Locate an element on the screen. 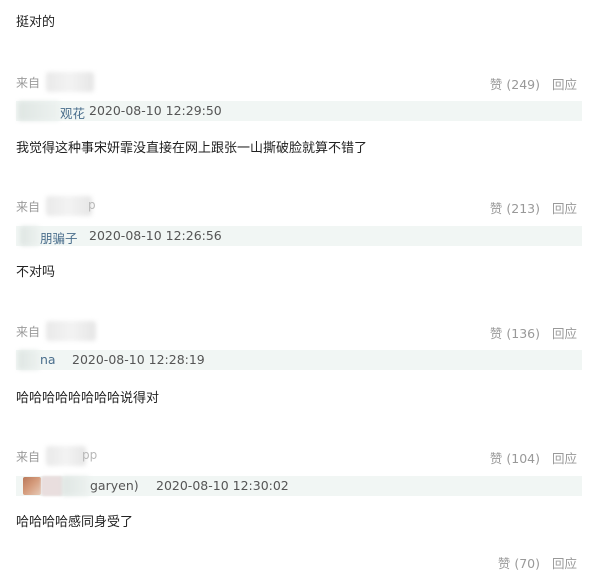 The width and height of the screenshot is (601, 580). quote-timestamp: 2020-08-10 12:26:56 is located at coordinates (155, 235).